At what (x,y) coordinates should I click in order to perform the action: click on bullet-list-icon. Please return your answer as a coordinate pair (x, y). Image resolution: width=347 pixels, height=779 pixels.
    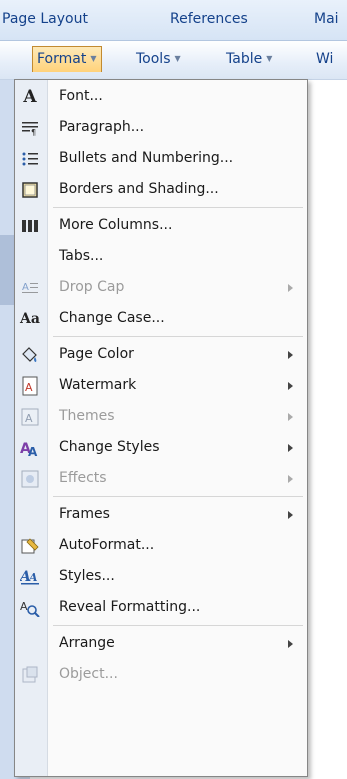
    Looking at the image, I should click on (30, 159).